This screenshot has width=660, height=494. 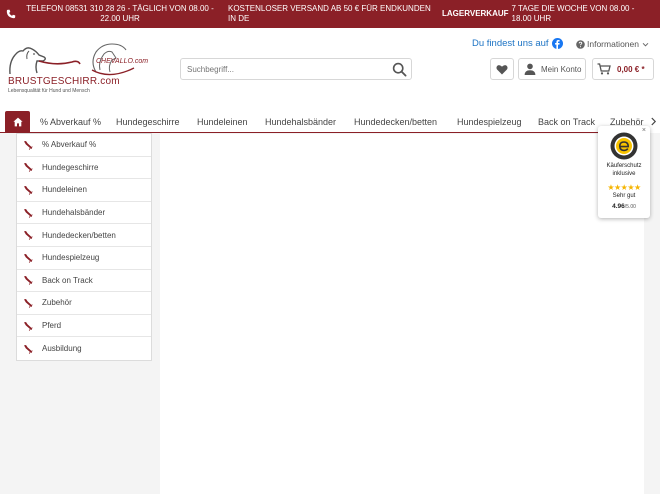 What do you see at coordinates (604, 69) in the screenshot?
I see `cart-icon` at bounding box center [604, 69].